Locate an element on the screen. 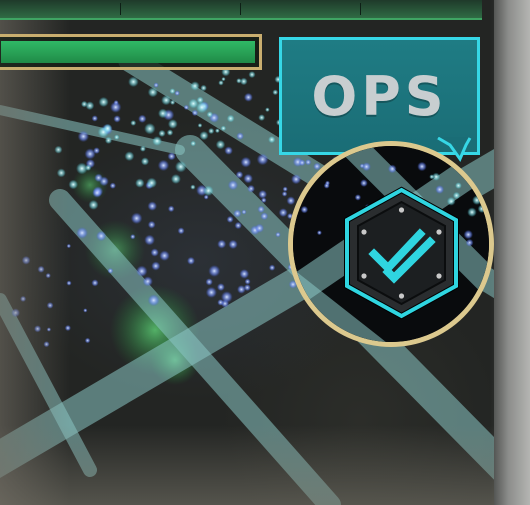  xm-bar is located at coordinates (131, 52).